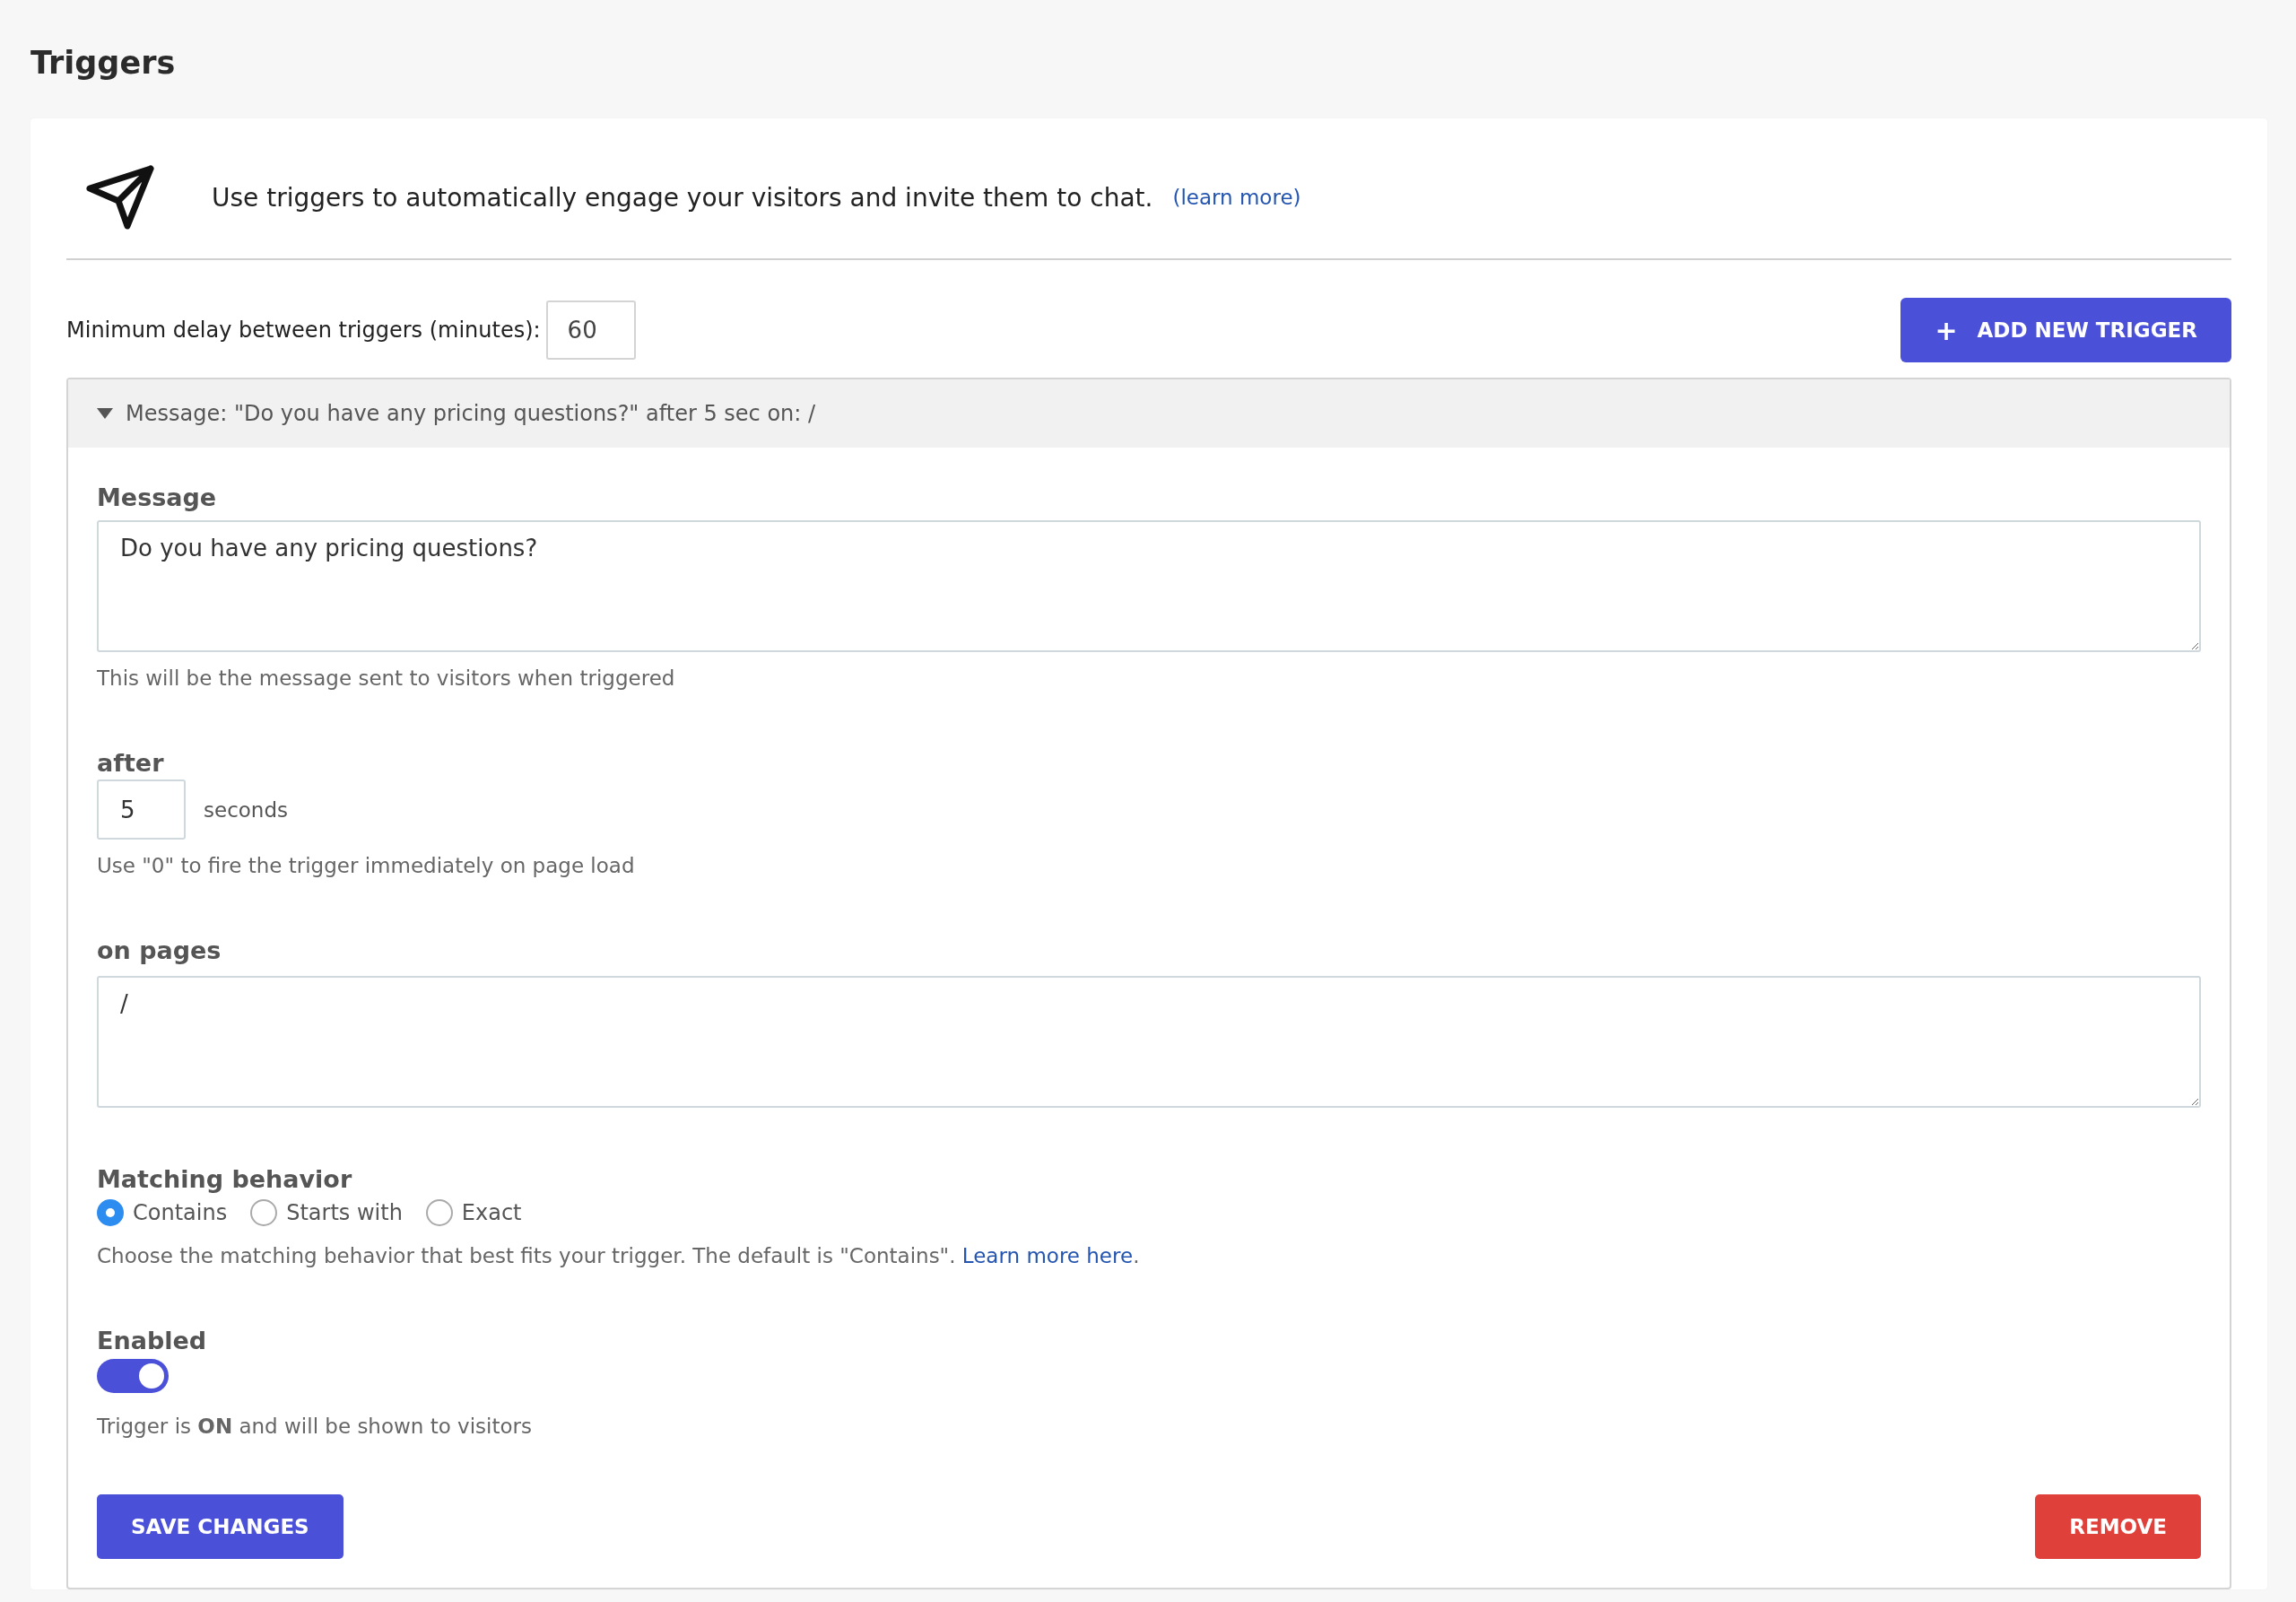 The width and height of the screenshot is (2296, 1602). What do you see at coordinates (131, 763) in the screenshot?
I see `field-label: after` at bounding box center [131, 763].